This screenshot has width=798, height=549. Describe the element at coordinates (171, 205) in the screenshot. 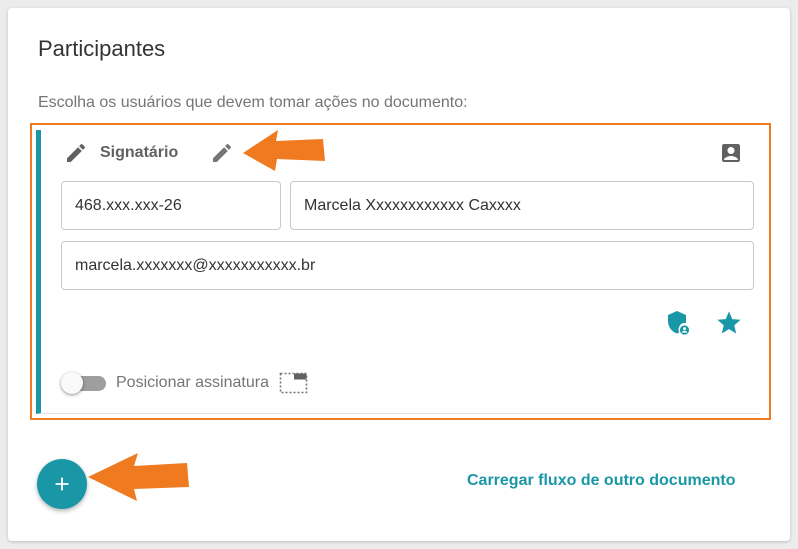

I see `cpf-field: 468.xxx.xxx-26` at that location.